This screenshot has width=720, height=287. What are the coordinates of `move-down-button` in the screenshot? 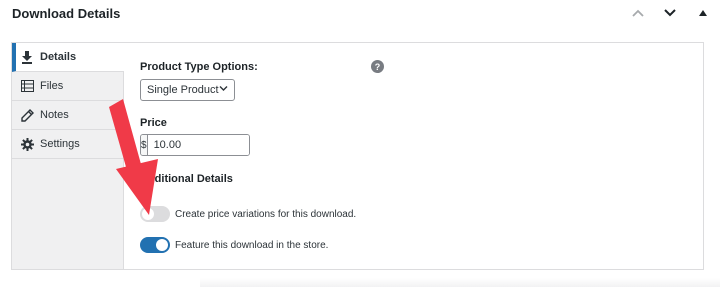 It's located at (670, 13).